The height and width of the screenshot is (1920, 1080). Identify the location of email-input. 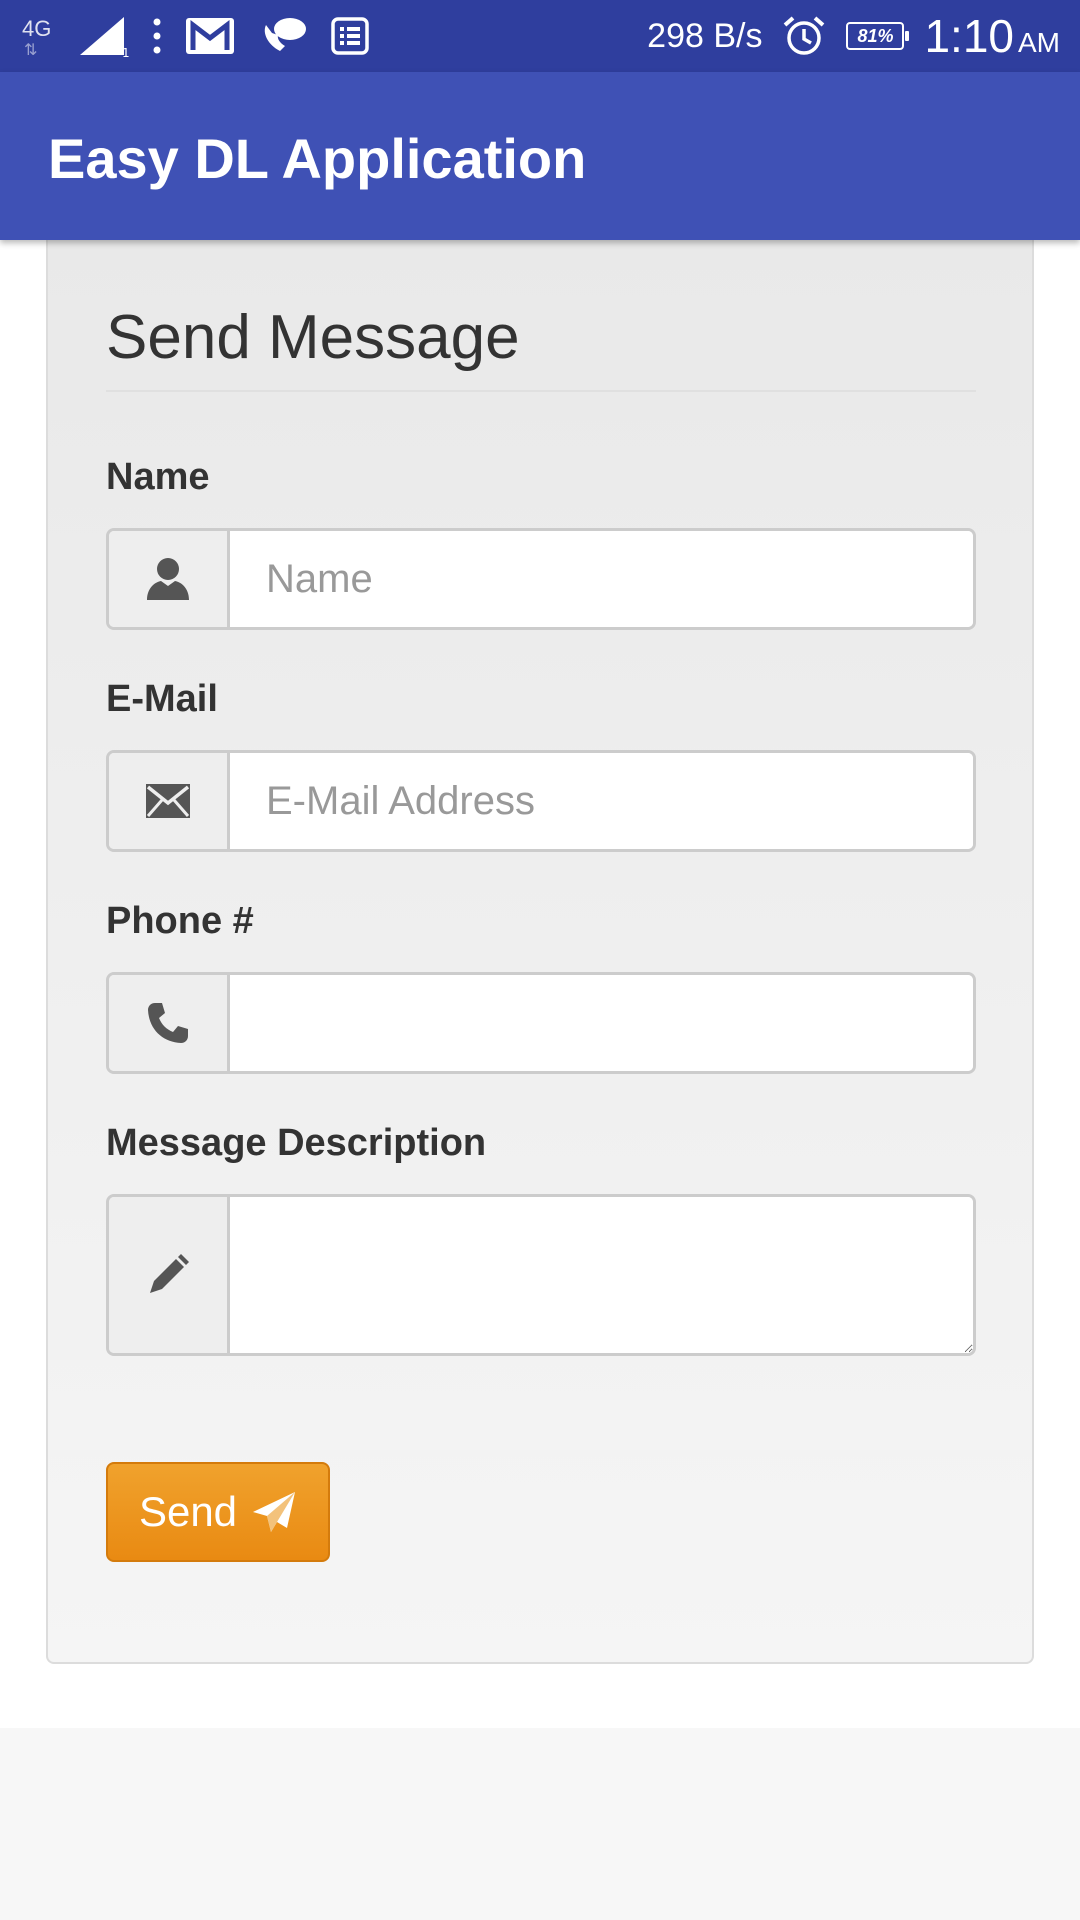
(601, 801).